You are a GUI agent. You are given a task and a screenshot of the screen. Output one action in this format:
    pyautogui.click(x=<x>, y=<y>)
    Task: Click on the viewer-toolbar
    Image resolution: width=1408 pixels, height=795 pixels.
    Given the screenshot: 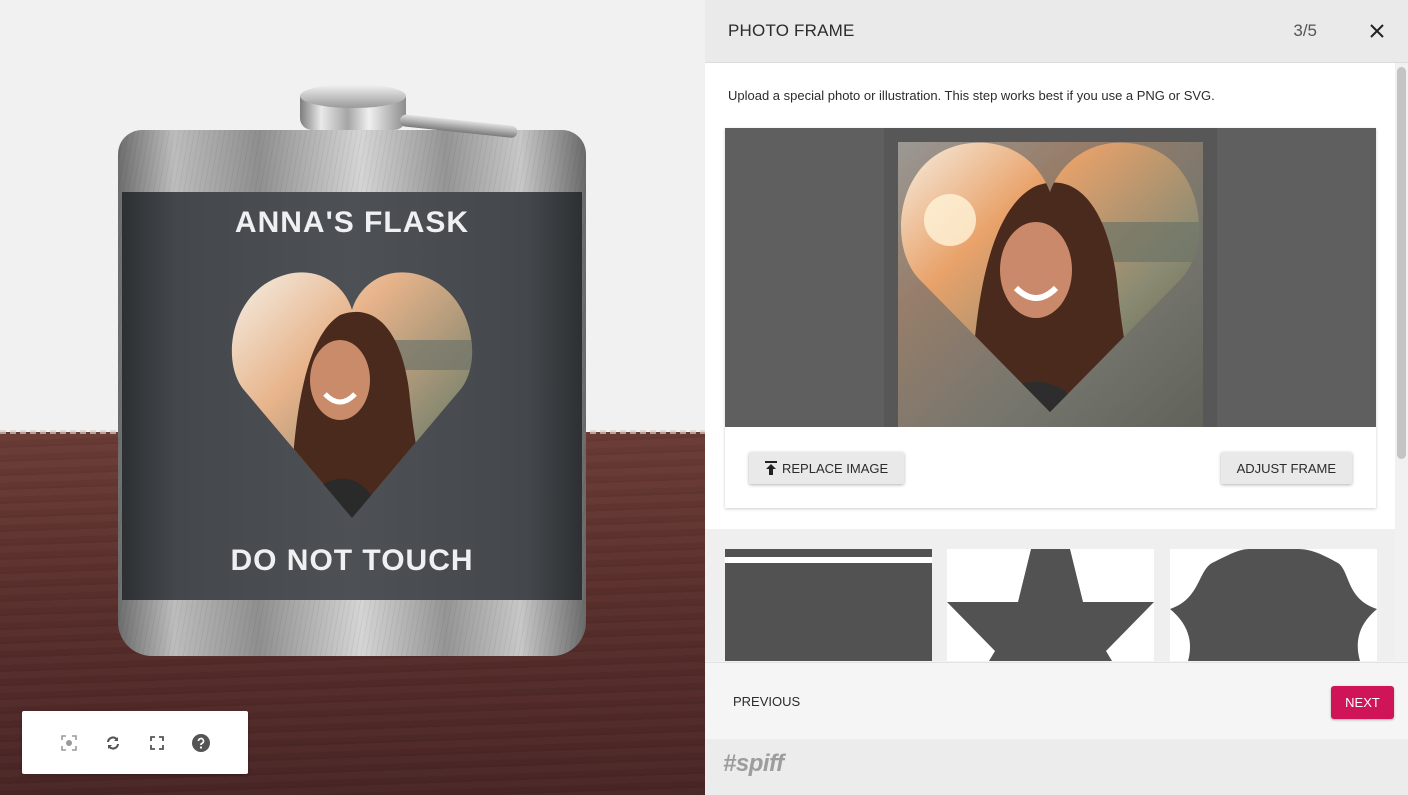 What is the action you would take?
    pyautogui.click(x=135, y=742)
    